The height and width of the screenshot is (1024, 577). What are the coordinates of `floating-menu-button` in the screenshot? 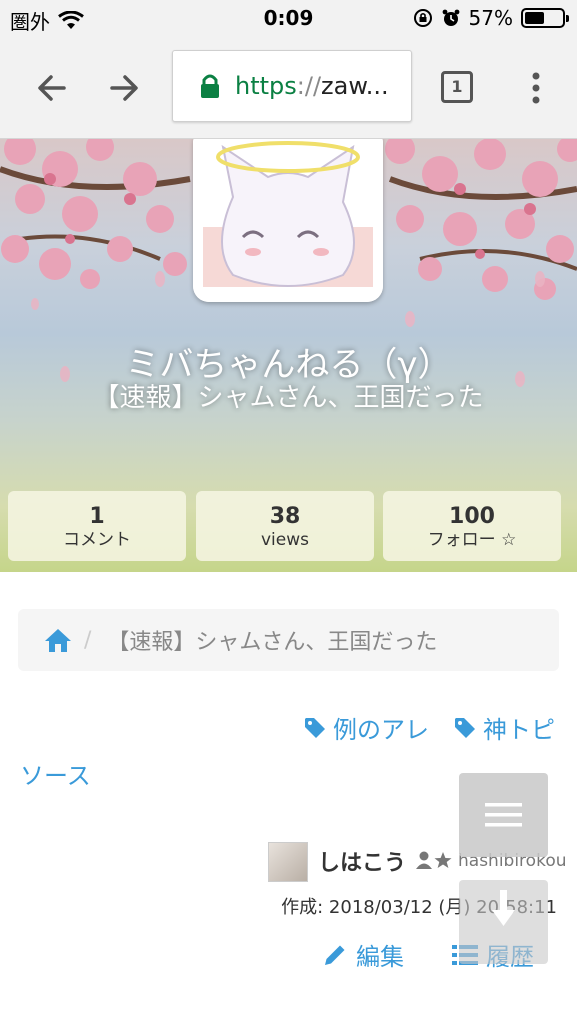 It's located at (503, 815).